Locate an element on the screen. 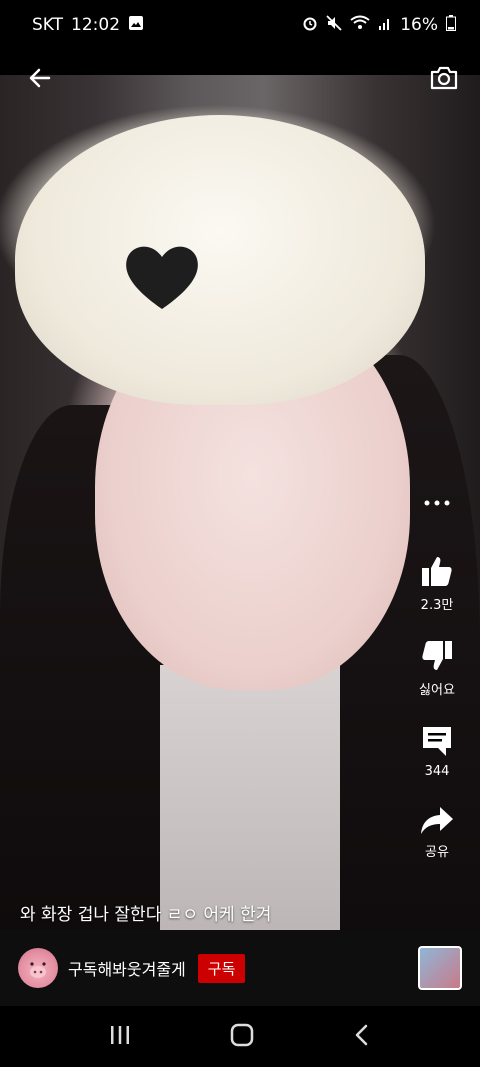 This screenshot has height=1067, width=480. channel-avatar is located at coordinates (38, 968).